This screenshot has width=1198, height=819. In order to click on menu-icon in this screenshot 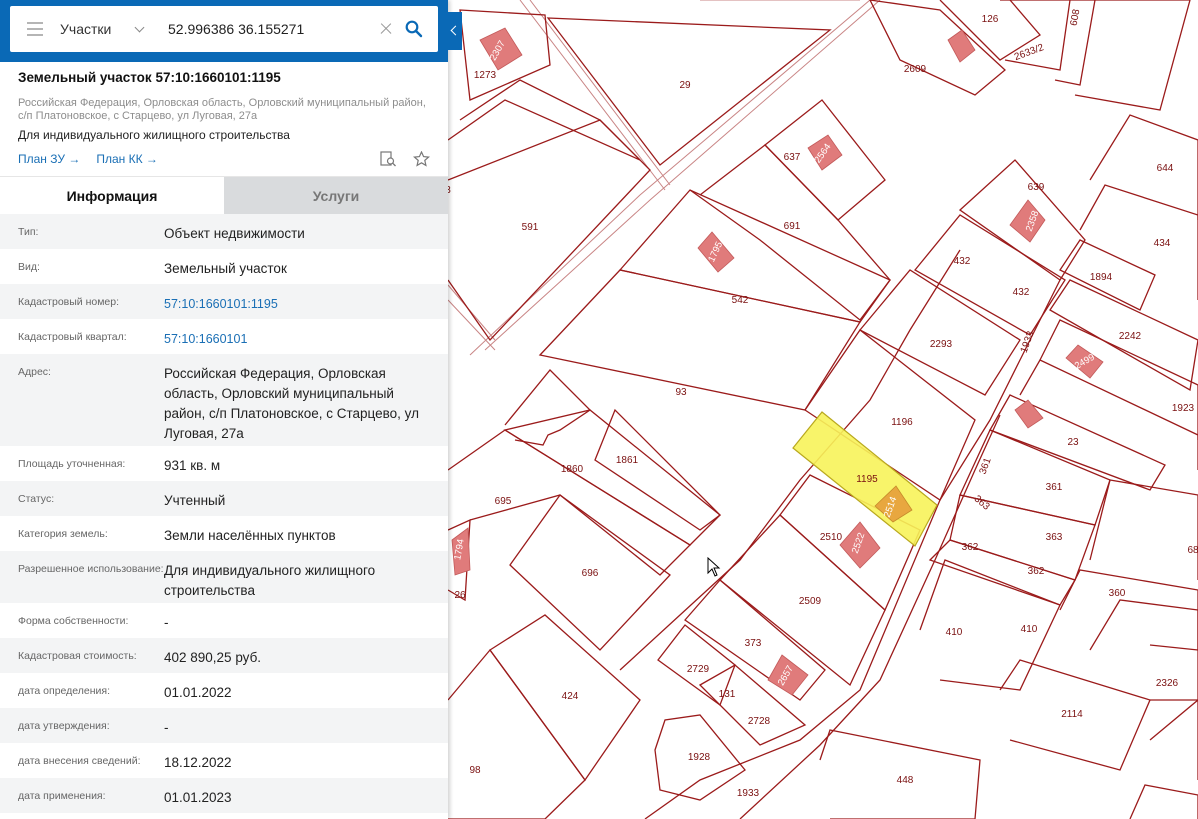, I will do `click(35, 29)`.